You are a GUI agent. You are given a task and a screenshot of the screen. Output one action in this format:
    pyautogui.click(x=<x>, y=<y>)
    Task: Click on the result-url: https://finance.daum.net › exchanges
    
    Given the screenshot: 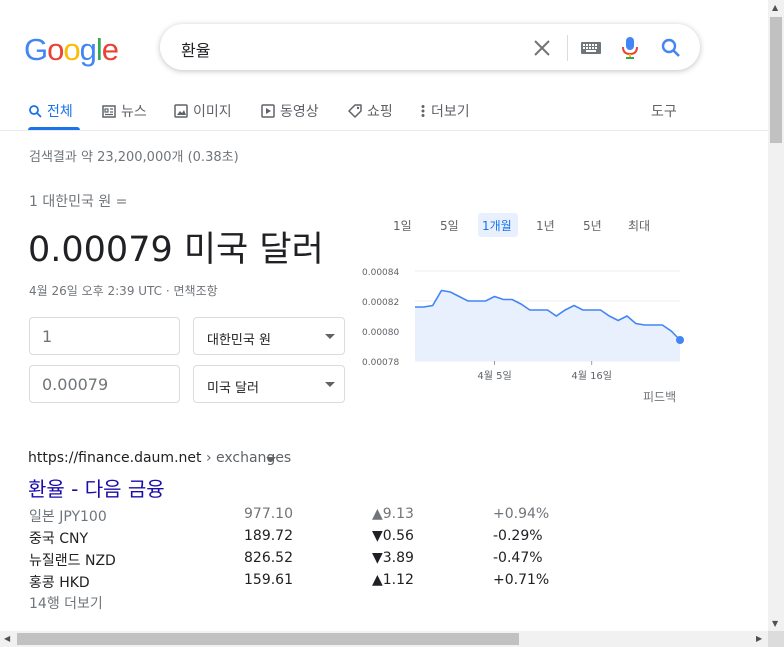 What is the action you would take?
    pyautogui.click(x=159, y=458)
    